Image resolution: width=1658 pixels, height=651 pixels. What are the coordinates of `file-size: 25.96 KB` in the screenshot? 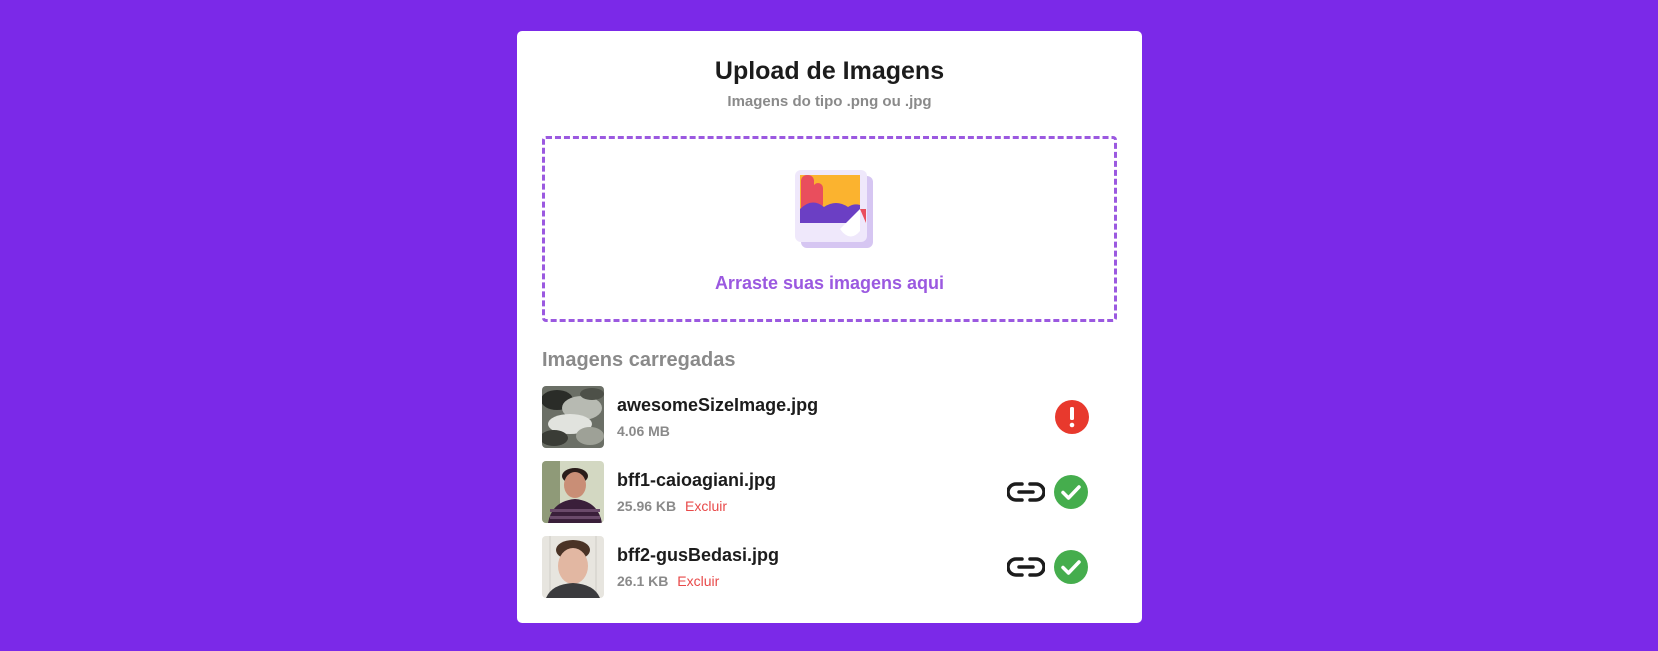 It's located at (647, 506).